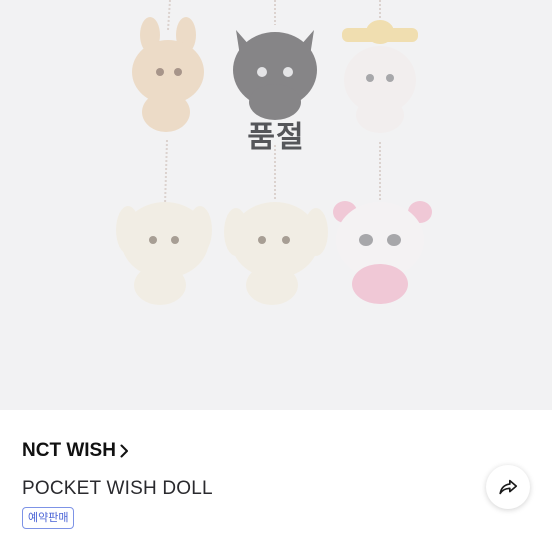 This screenshot has height=552, width=552. What do you see at coordinates (117, 488) in the screenshot?
I see `product-title: POCKET WISH DOLL` at bounding box center [117, 488].